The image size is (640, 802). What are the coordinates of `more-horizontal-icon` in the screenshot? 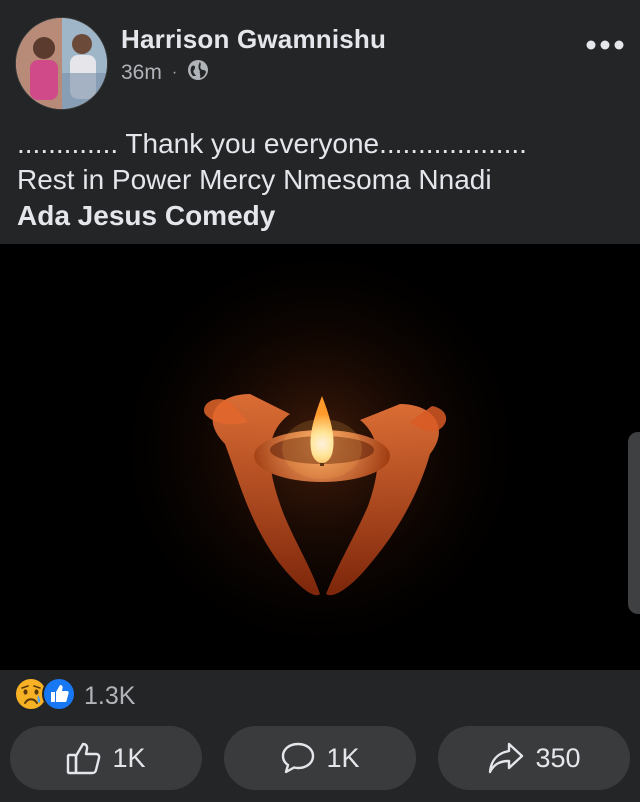 It's located at (605, 45).